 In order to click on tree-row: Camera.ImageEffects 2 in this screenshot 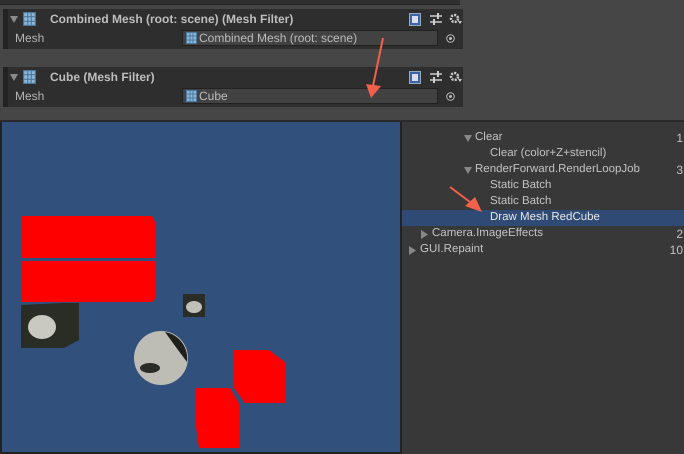, I will do `click(543, 234)`.